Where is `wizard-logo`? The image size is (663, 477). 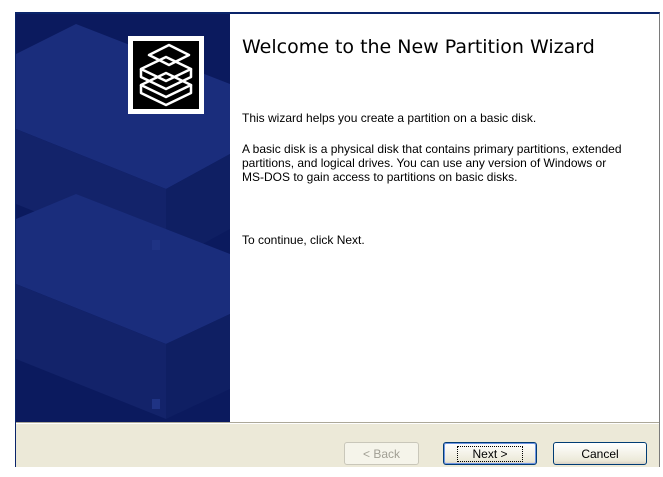
wizard-logo is located at coordinates (166, 75).